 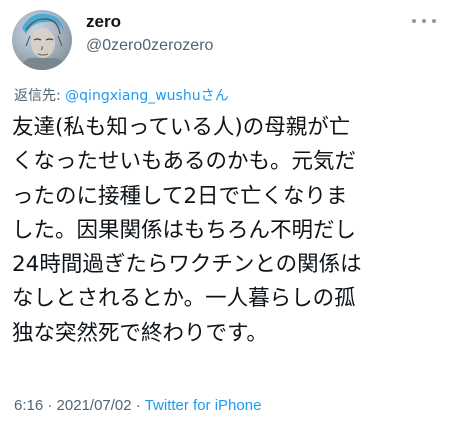 What do you see at coordinates (28, 405) in the screenshot?
I see `tweet-time: 6:16` at bounding box center [28, 405].